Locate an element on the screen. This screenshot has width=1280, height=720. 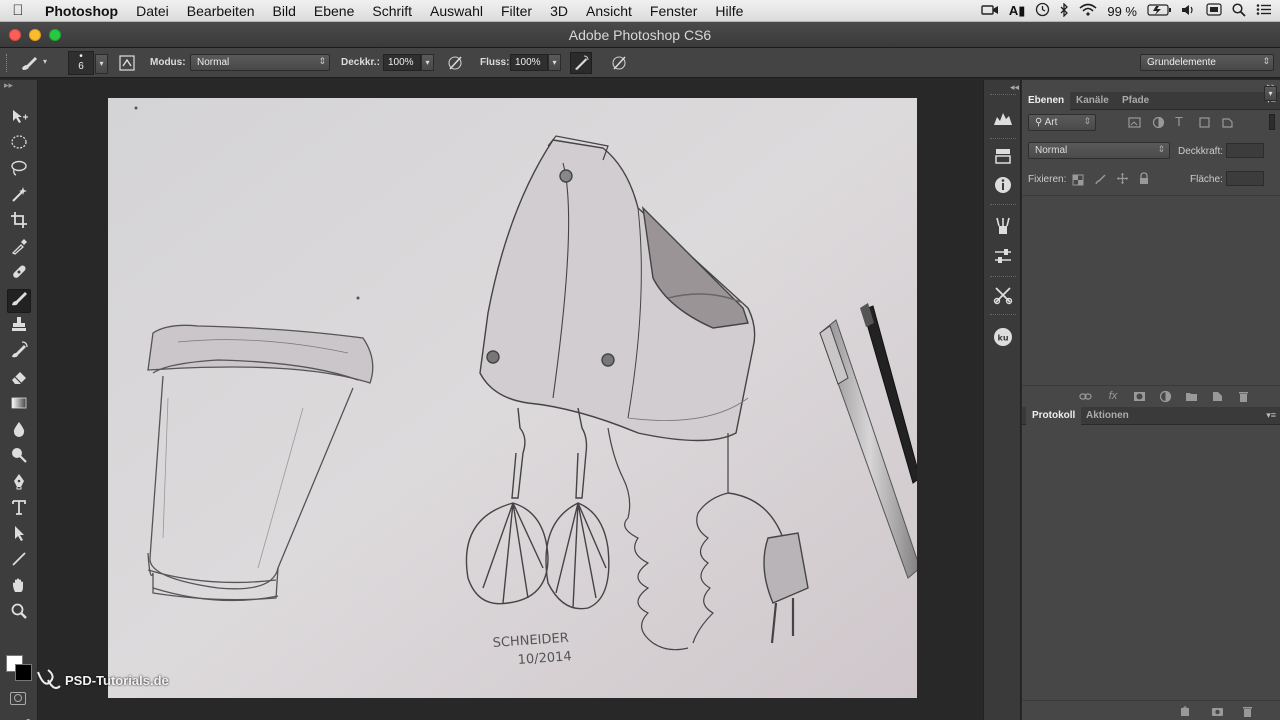
new-adjustment-layer-icon is located at coordinates (1165, 396).